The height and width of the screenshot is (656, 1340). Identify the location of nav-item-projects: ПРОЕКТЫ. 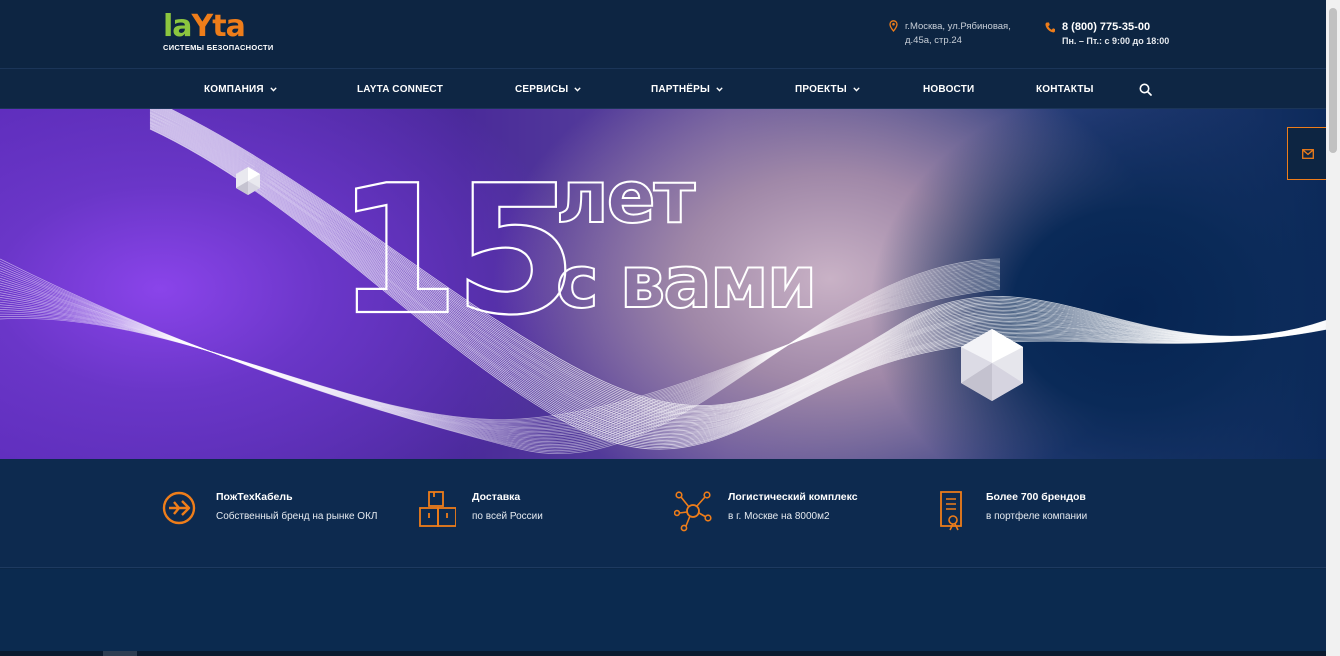
(827, 89).